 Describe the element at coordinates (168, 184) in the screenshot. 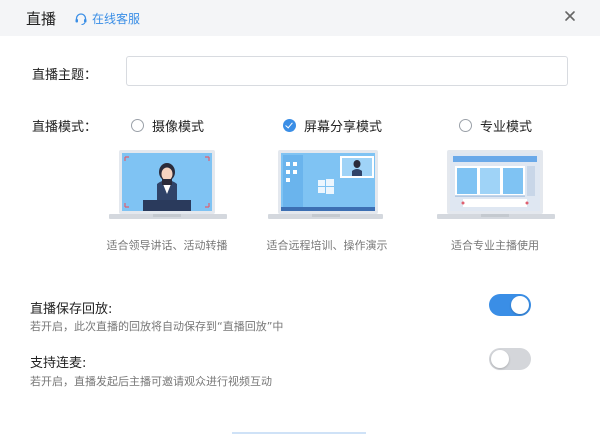

I see `camera-mode-illustration` at that location.